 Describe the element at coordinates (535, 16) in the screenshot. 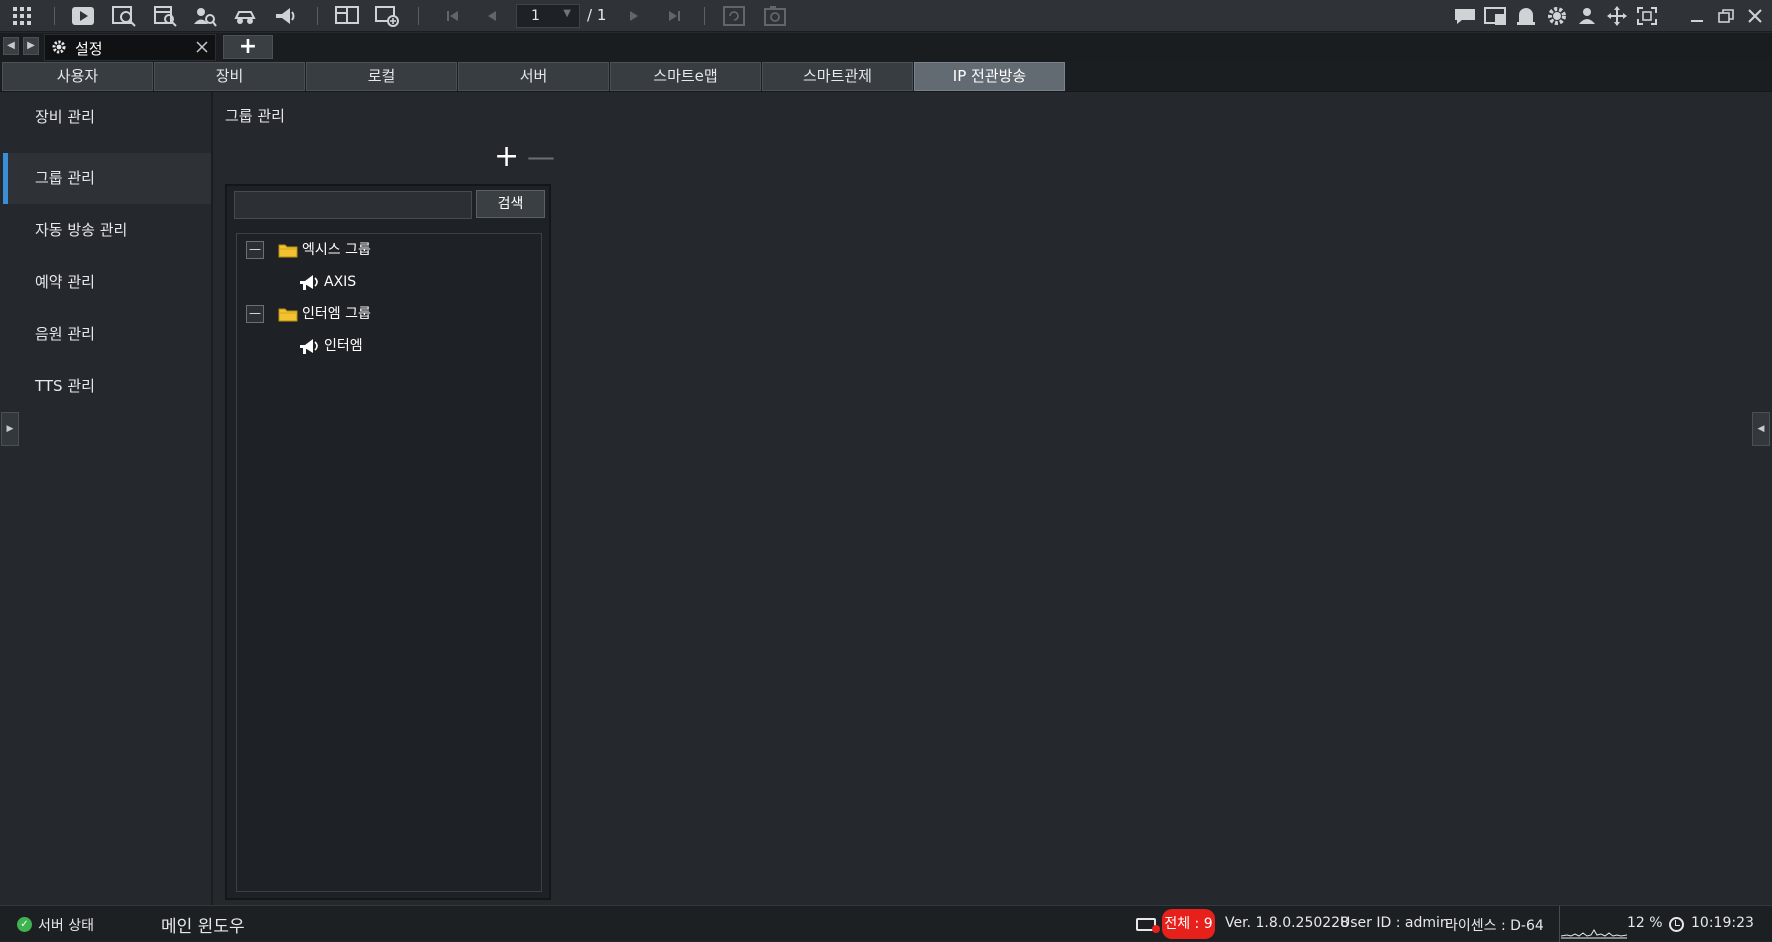

I see `page-number: 1` at that location.